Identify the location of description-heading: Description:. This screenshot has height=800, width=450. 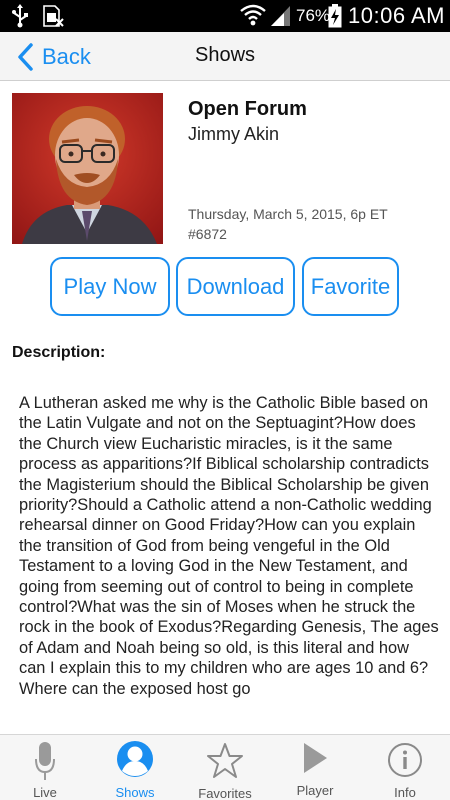
(59, 352).